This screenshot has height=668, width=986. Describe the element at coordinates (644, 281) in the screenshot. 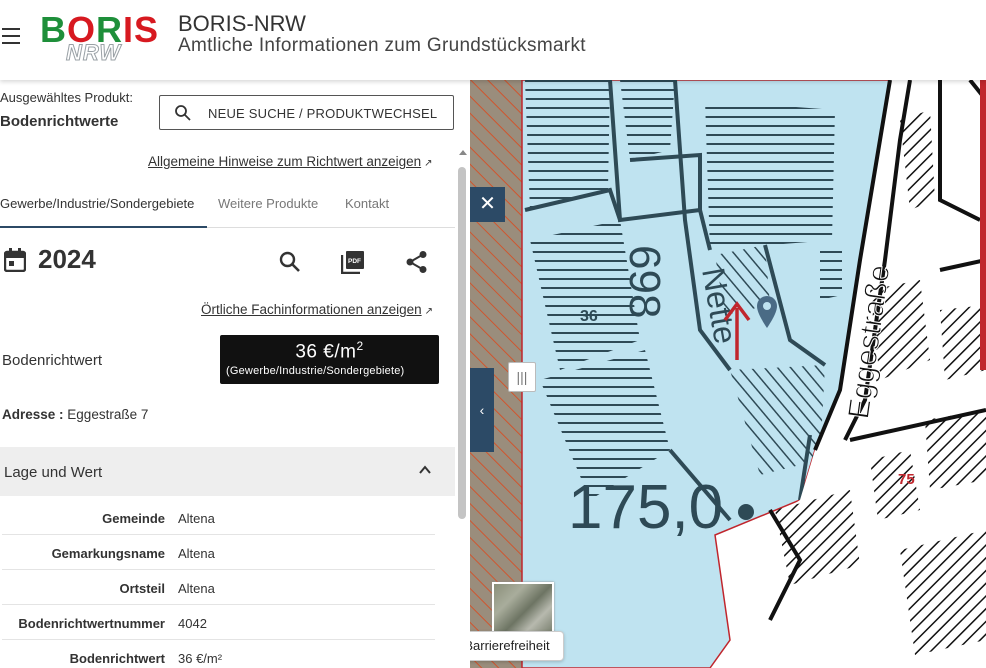

I see `parcel-number-label: 698` at that location.